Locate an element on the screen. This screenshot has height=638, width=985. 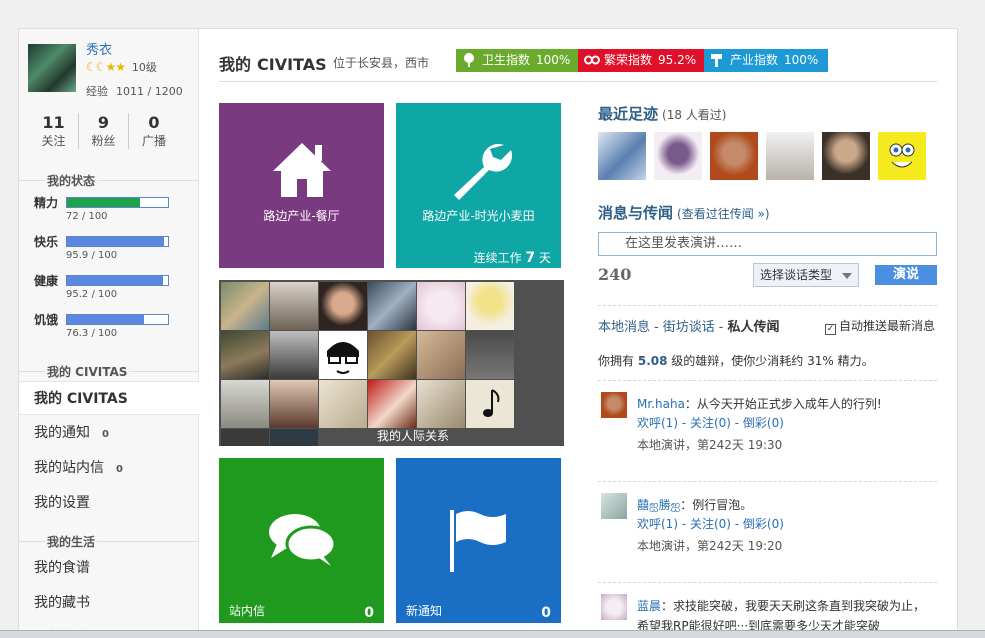
nav-recipes: 我的食谱 is located at coordinates (109, 568).